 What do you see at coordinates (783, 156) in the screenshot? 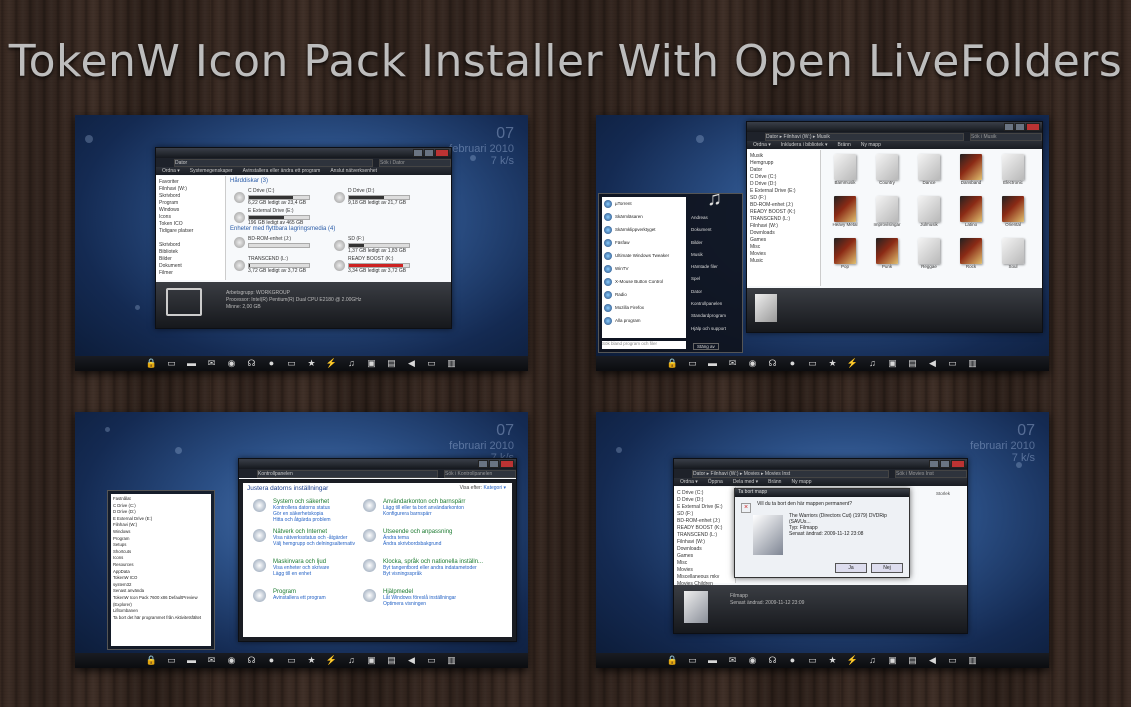
I see `tree-item: Musik` at bounding box center [783, 156].